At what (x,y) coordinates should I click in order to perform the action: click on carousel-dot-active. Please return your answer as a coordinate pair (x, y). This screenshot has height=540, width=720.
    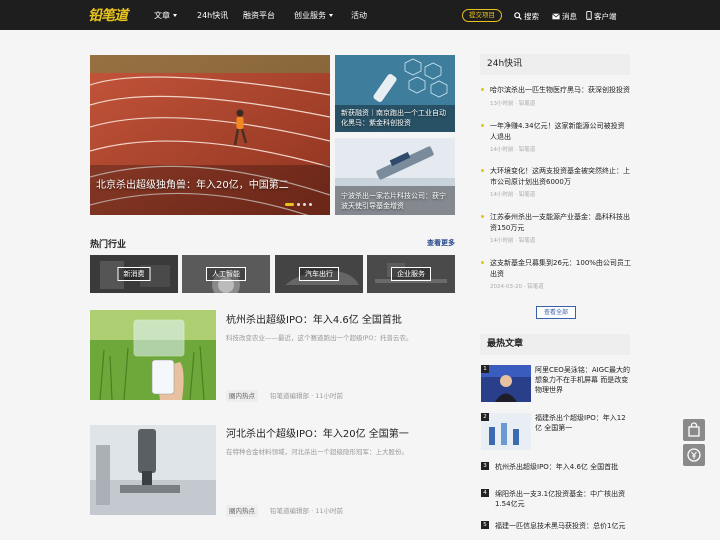
    Looking at the image, I should click on (289, 204).